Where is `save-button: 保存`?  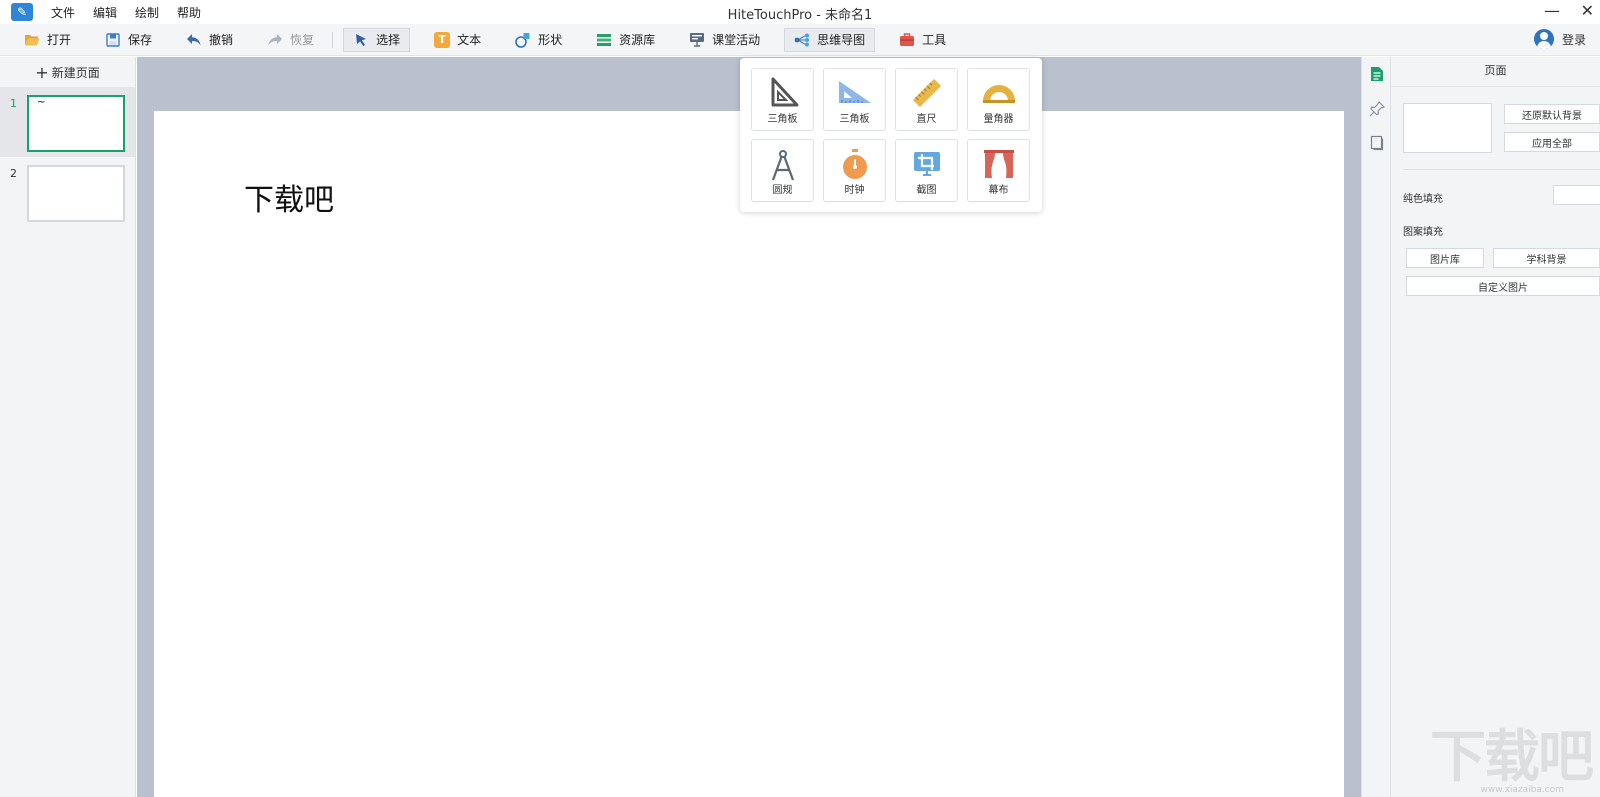 save-button: 保存 is located at coordinates (128, 40).